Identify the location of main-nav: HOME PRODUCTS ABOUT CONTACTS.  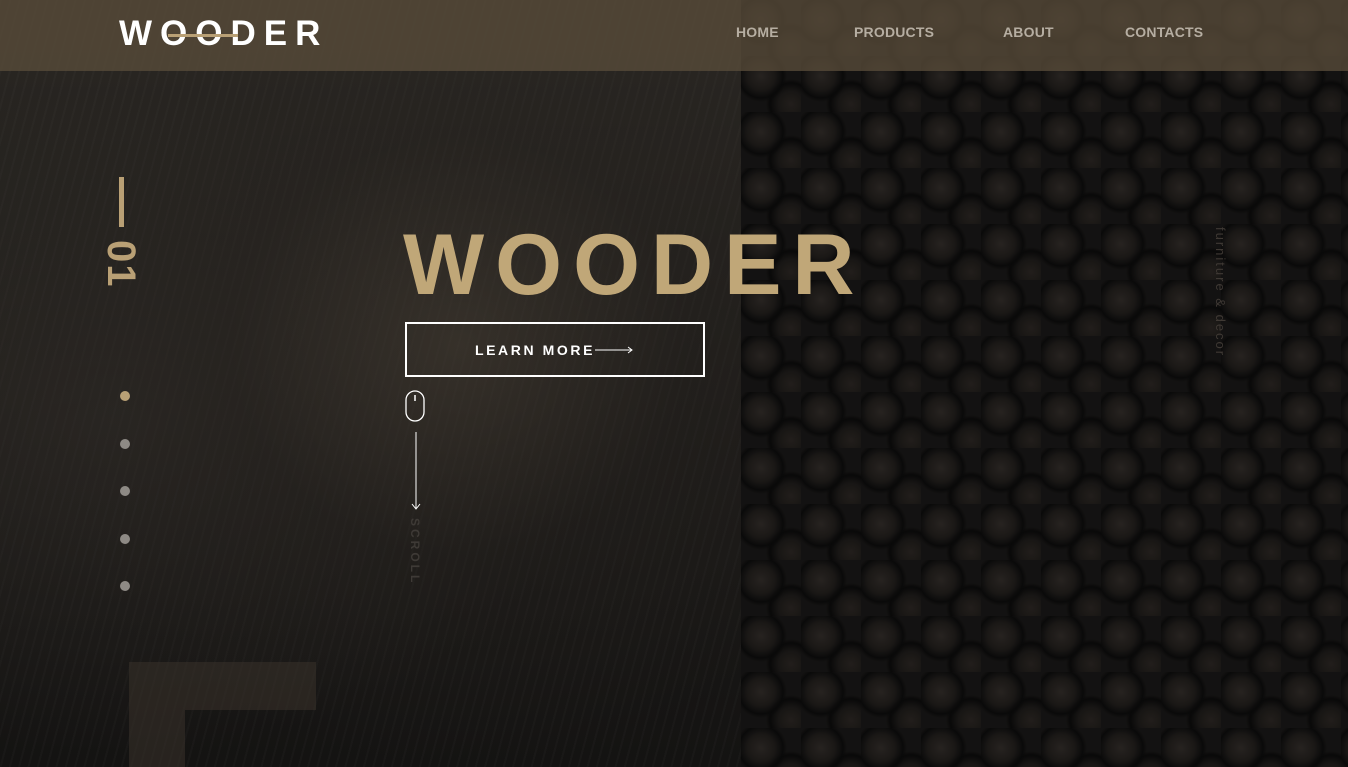
(674, 34).